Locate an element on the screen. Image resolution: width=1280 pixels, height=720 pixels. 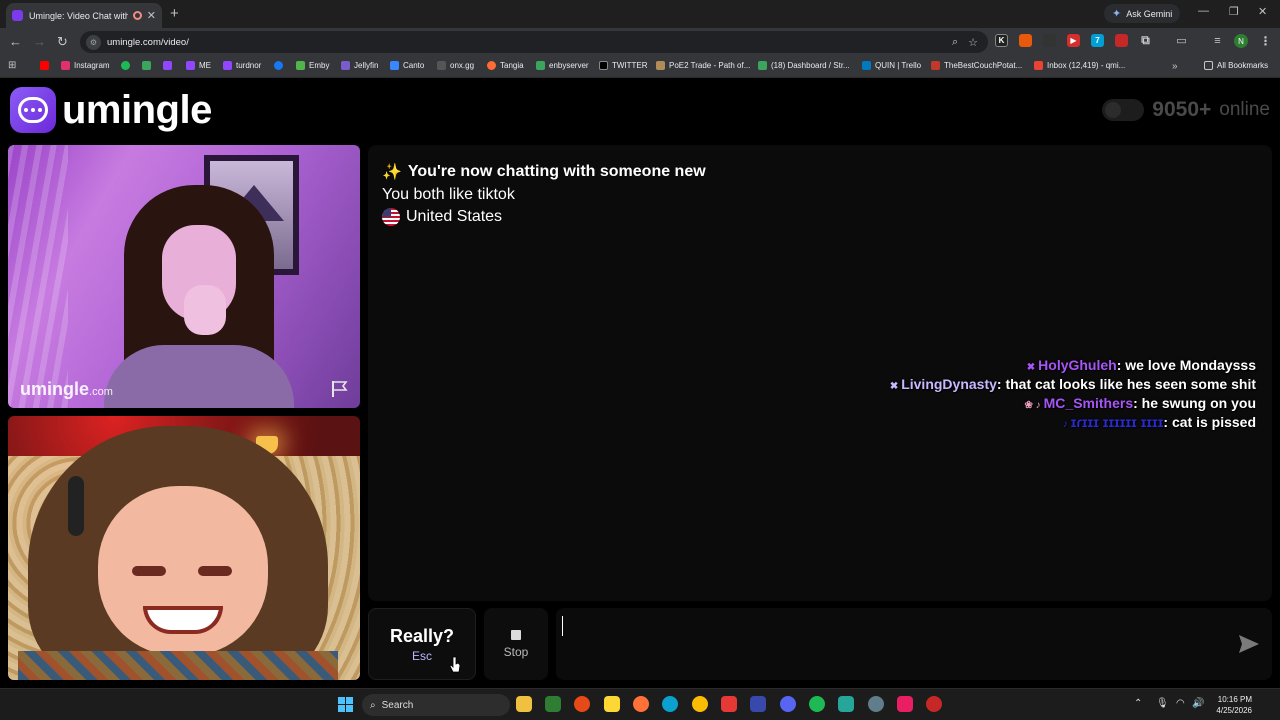
notepad-icon is located at coordinates (846, 704).